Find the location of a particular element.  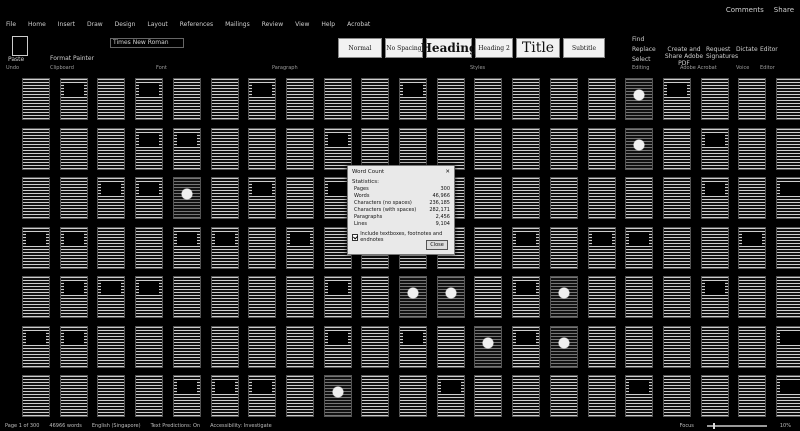

accessibility-indicator: Accessibility: Investigate is located at coordinates (241, 426).